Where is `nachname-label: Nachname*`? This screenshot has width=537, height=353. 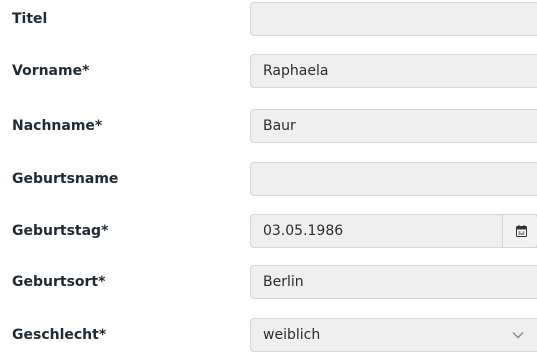
nachname-label: Nachname* is located at coordinates (57, 126).